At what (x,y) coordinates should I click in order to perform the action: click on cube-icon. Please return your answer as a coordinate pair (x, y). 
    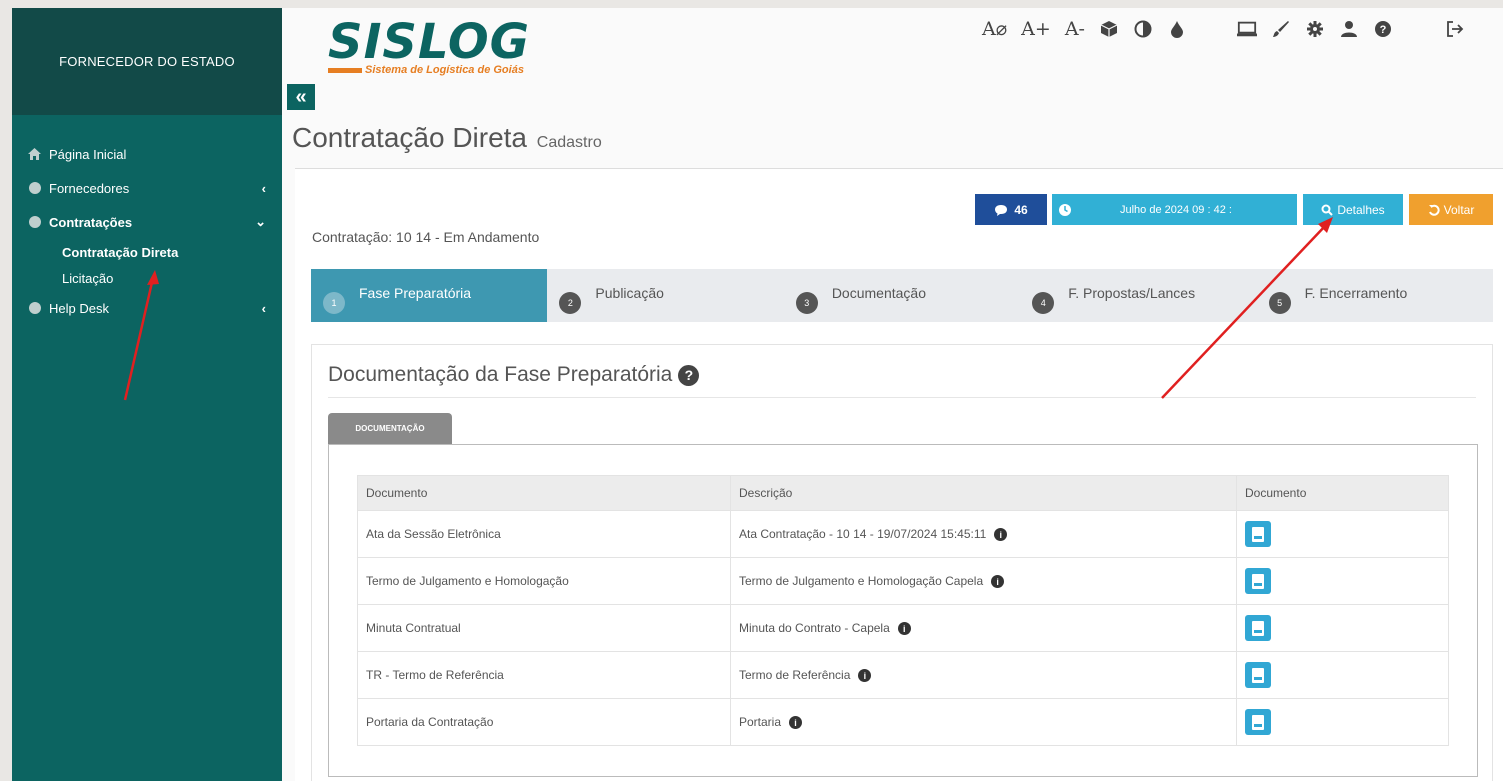
    Looking at the image, I should click on (1109, 29).